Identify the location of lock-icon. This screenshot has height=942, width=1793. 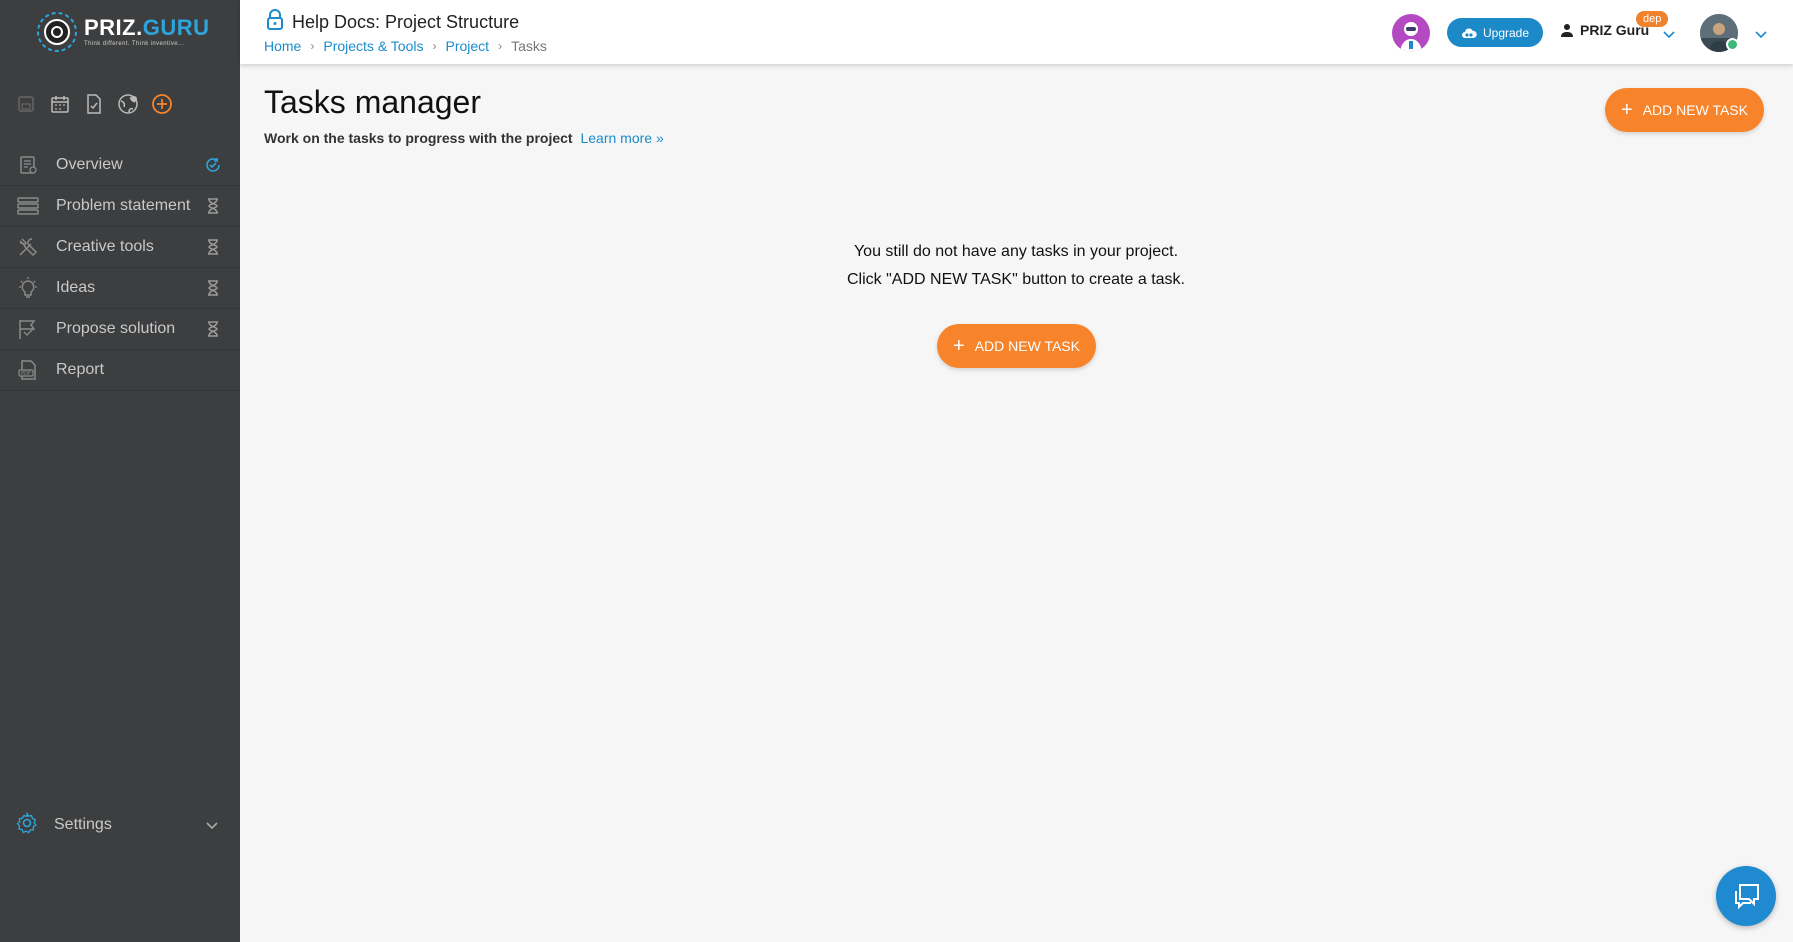
(275, 22).